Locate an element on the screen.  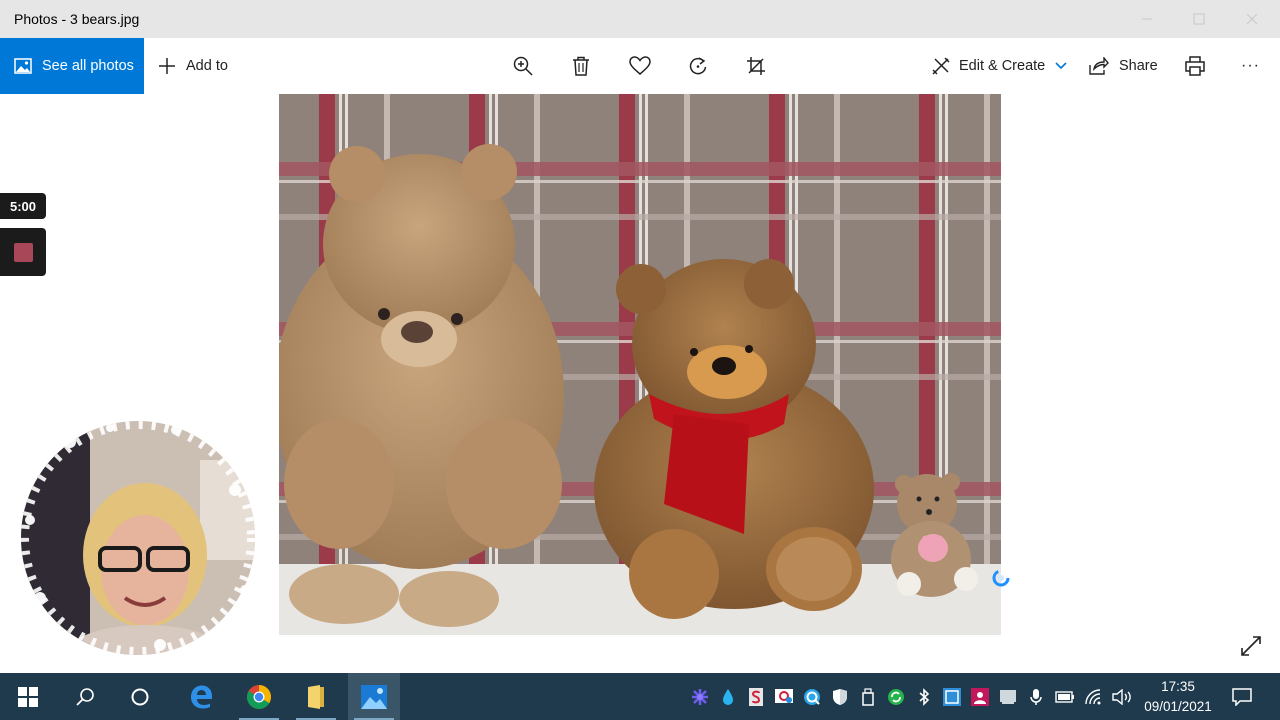
printer-icon is located at coordinates (1195, 66).